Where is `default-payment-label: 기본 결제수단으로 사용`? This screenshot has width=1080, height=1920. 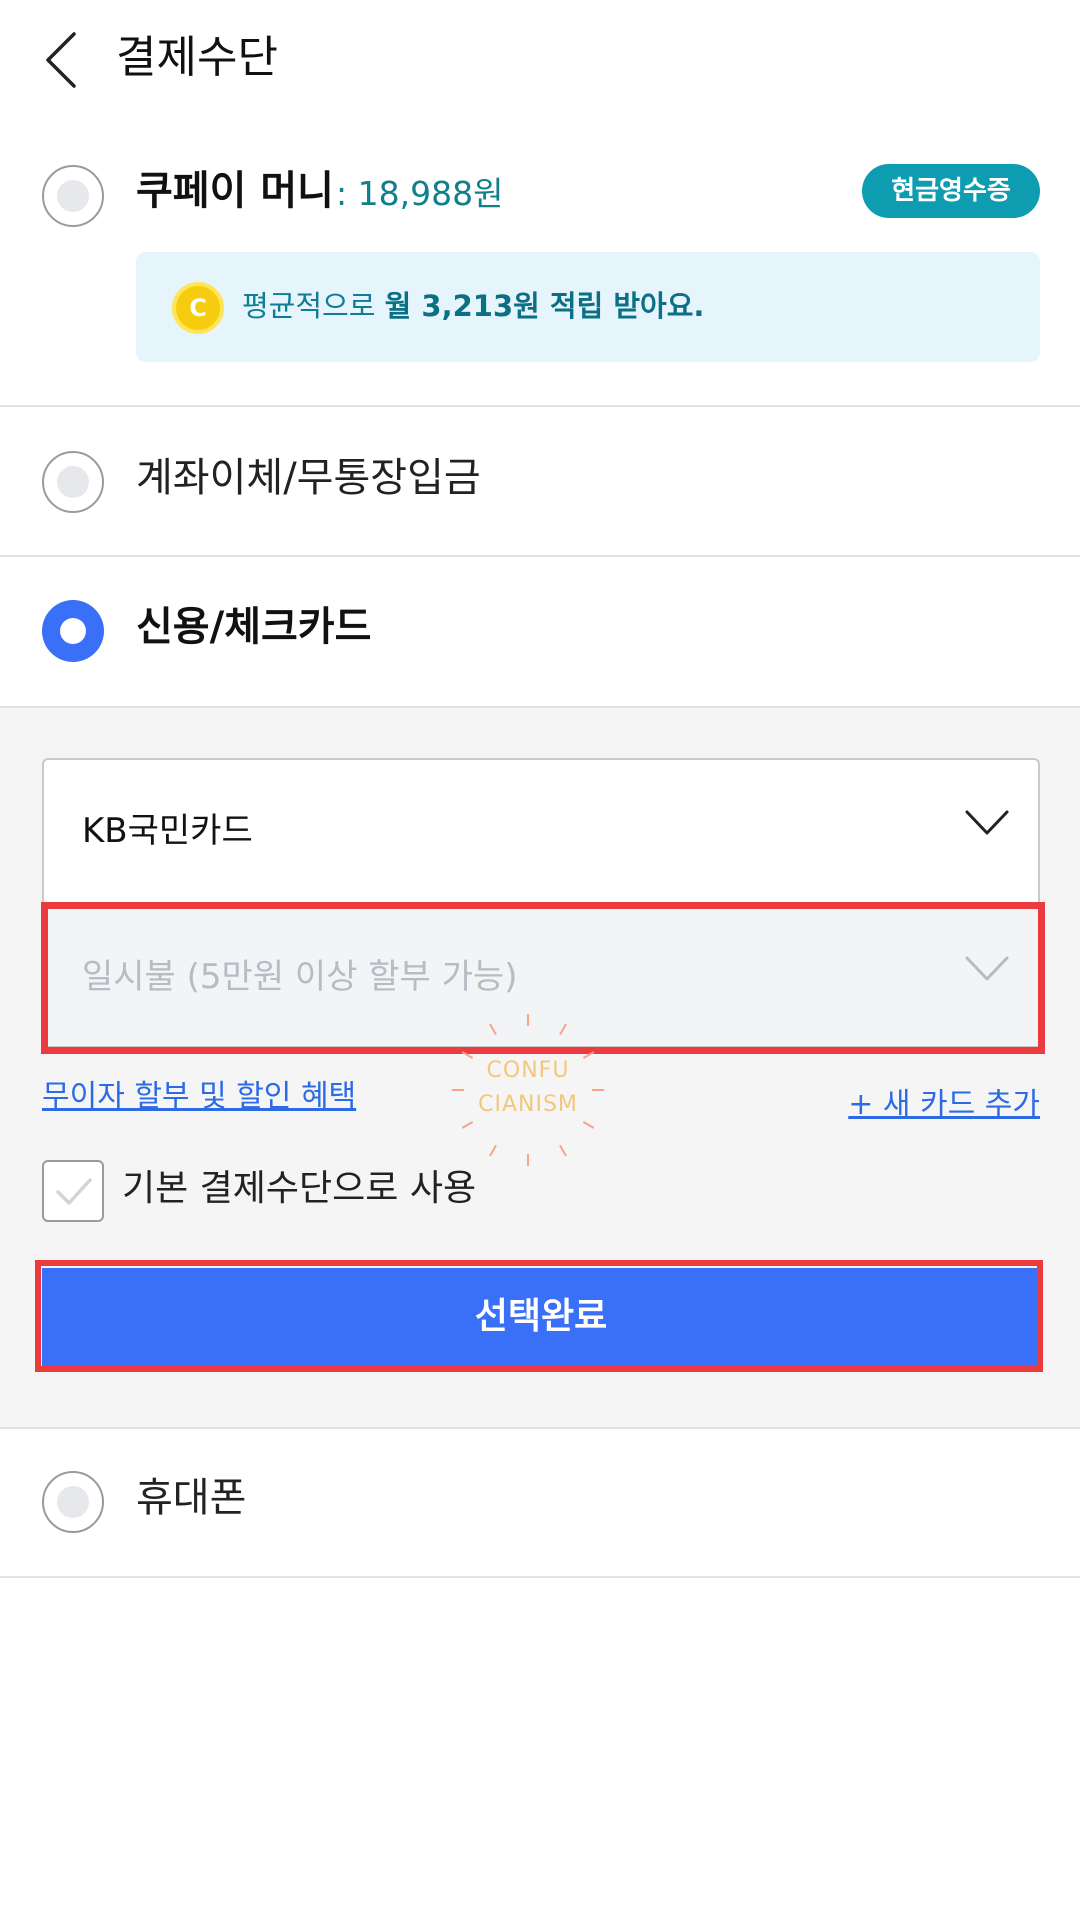 default-payment-label: 기본 결제수단으로 사용 is located at coordinates (299, 1189).